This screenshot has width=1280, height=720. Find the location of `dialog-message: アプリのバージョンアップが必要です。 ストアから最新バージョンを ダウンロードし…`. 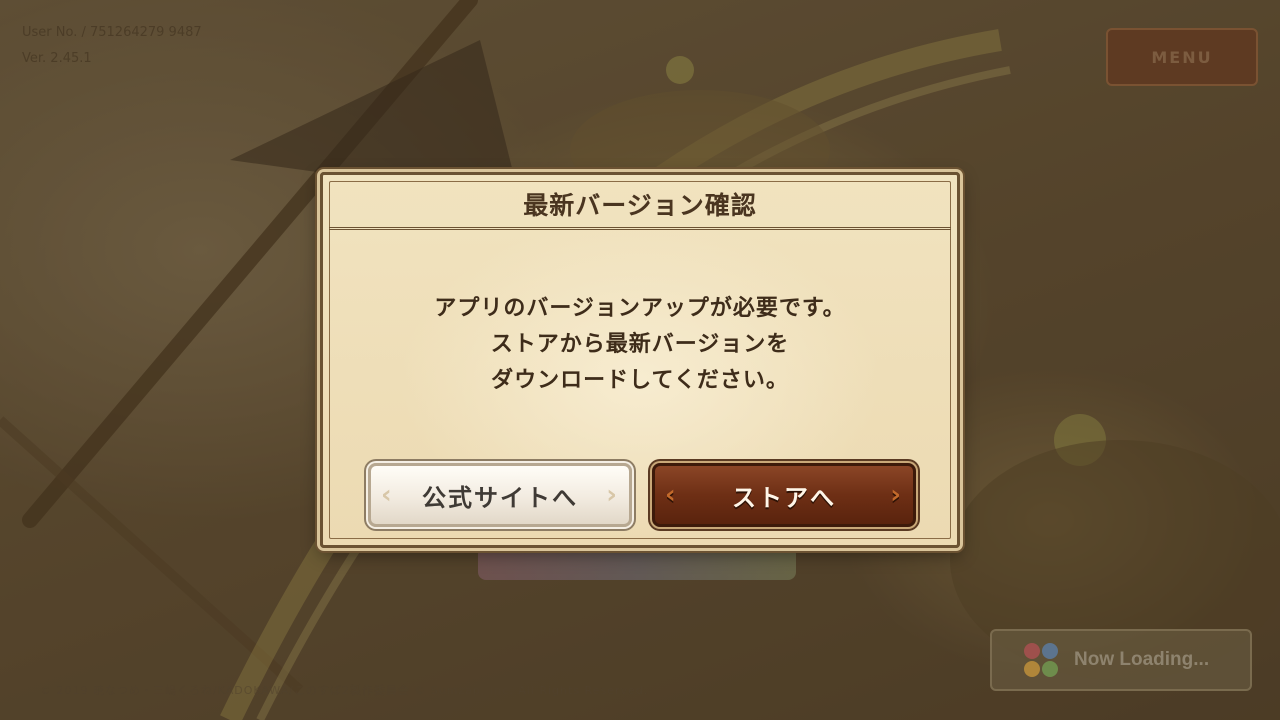

dialog-message: アプリのバージョンアップが必要です。 ストアから最新バージョンを ダウンロードし… is located at coordinates (640, 345).